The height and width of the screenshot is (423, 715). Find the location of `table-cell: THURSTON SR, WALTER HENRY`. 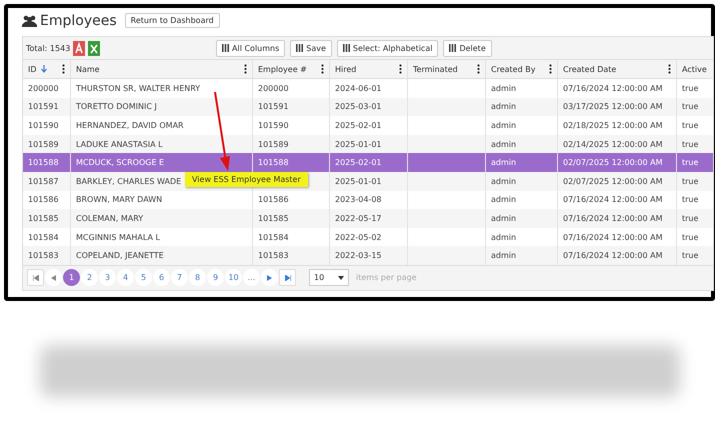

table-cell: THURSTON SR, WALTER HENRY is located at coordinates (138, 88).